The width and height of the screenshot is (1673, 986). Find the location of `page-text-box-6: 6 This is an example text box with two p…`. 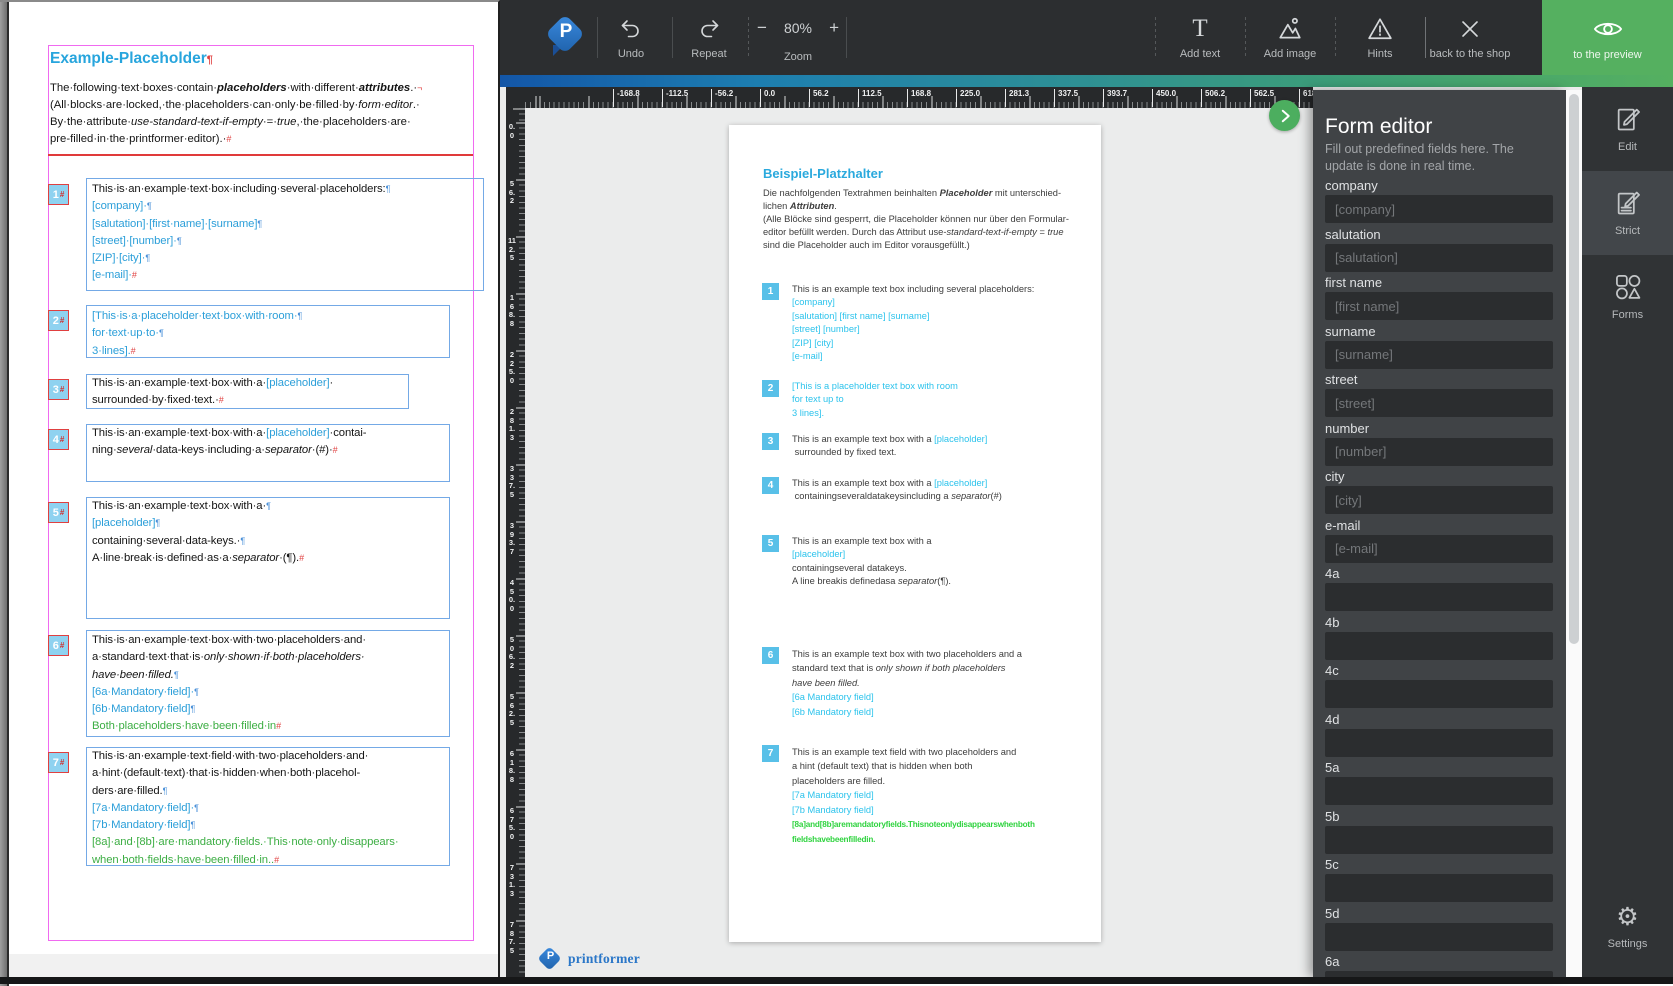

page-text-box-6: 6 This is an example text box with two p… is located at coordinates (921, 683).